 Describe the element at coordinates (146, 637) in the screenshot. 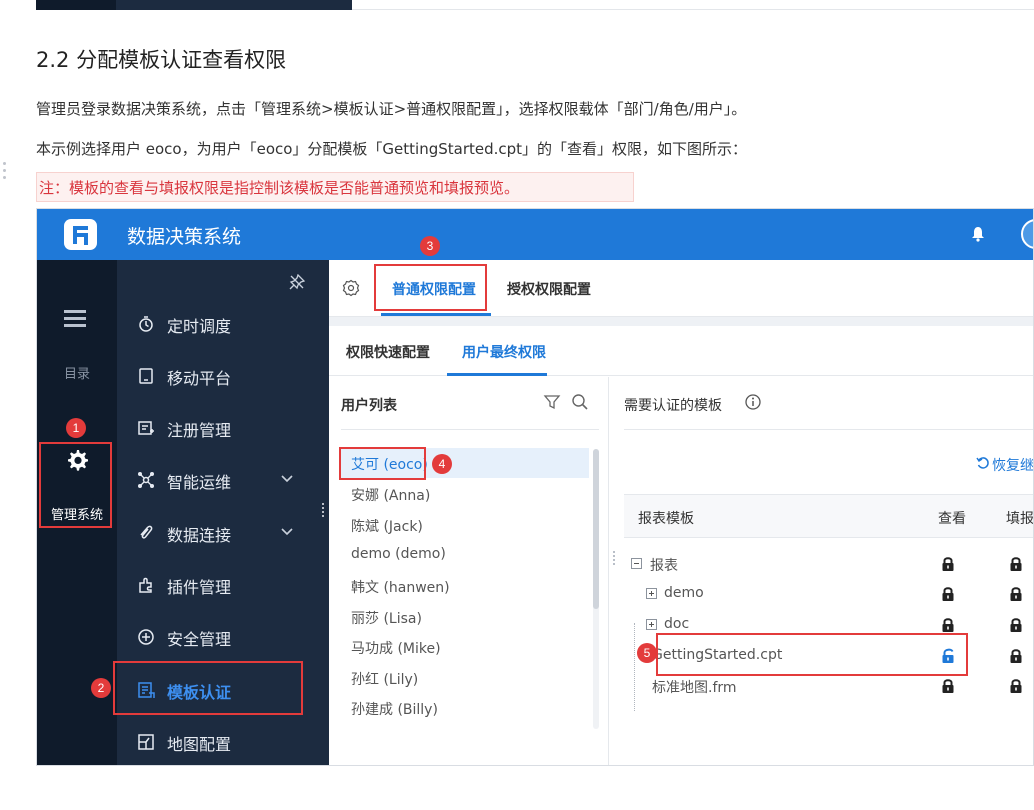

I see `shield-icon` at that location.